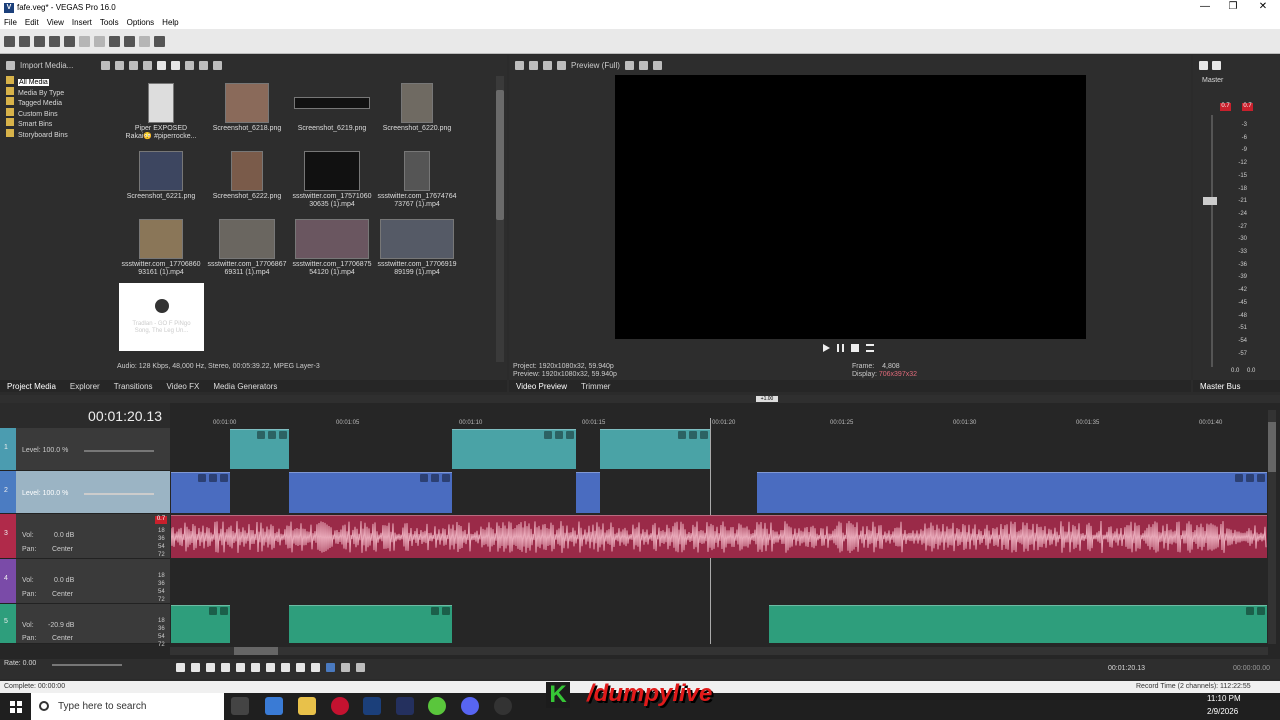 The width and height of the screenshot is (1280, 720). I want to click on copy-icon, so click(99, 41).